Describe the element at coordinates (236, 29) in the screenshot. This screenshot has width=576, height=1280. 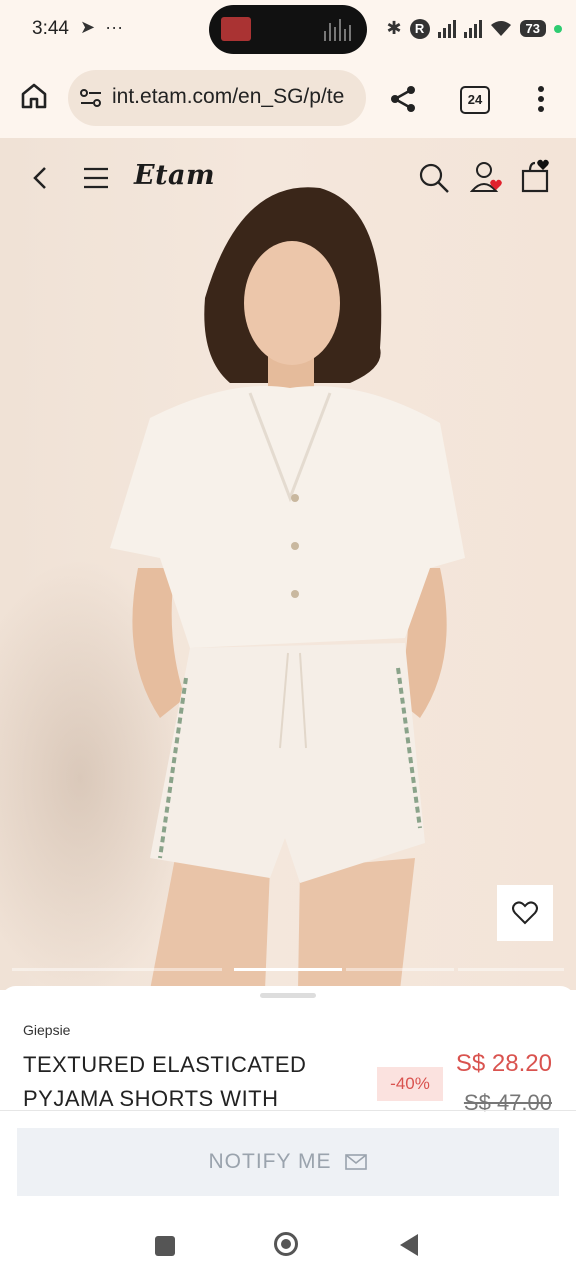
I see `media-thumbnail` at that location.